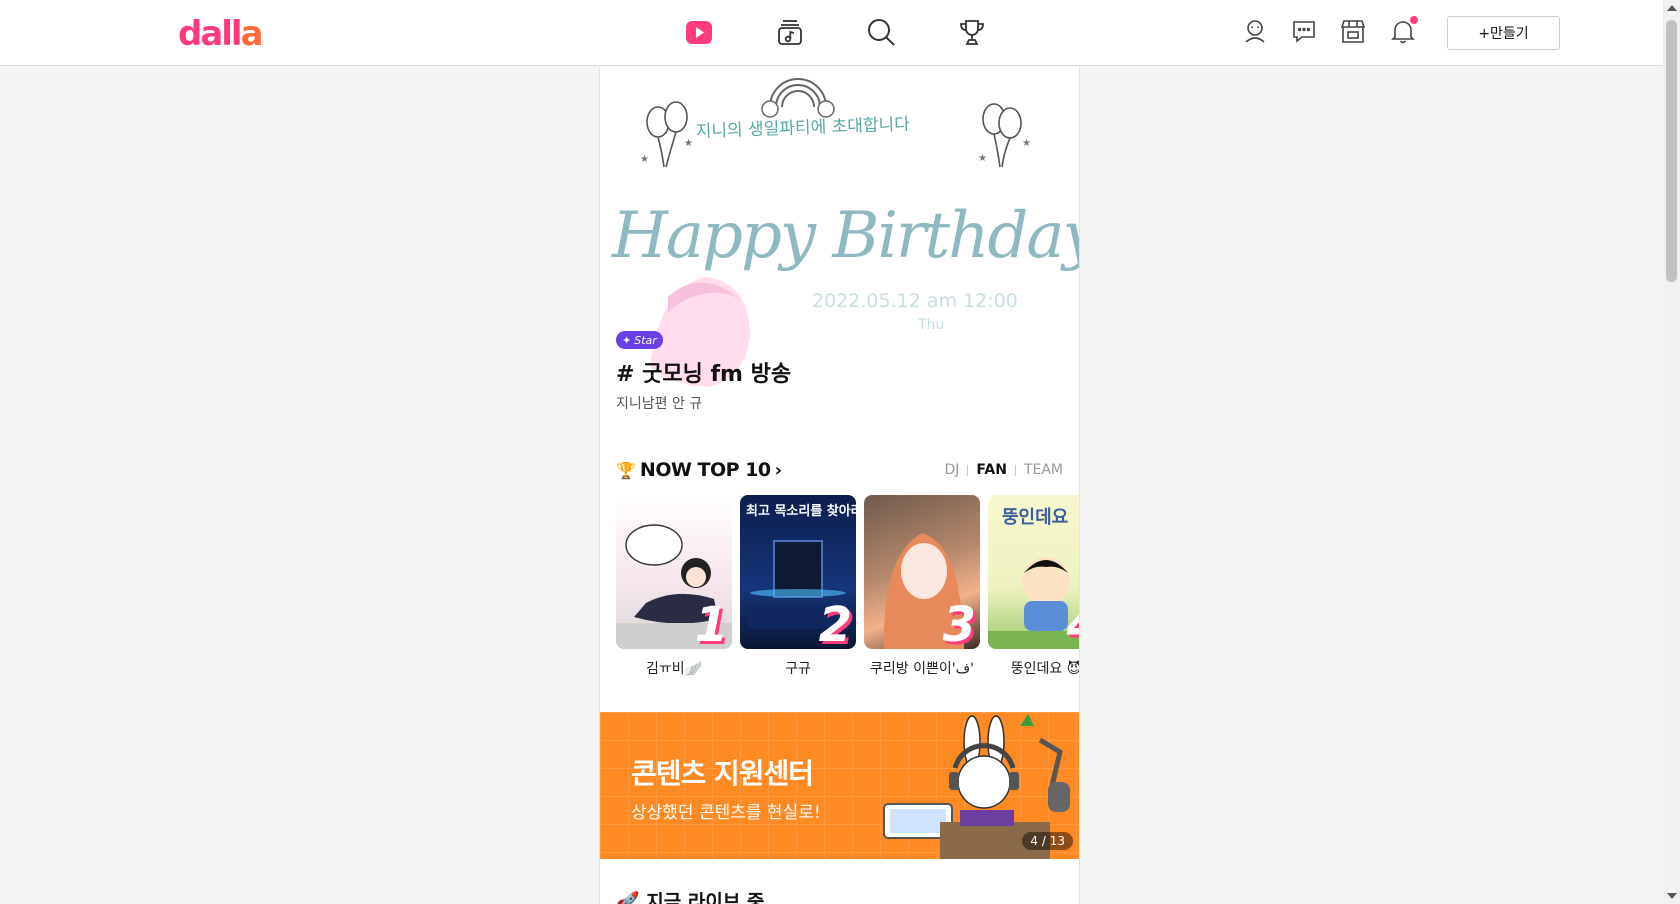 Image resolution: width=1680 pixels, height=904 pixels. What do you see at coordinates (627, 340) in the screenshot?
I see `sparkle-icon: ✦` at bounding box center [627, 340].